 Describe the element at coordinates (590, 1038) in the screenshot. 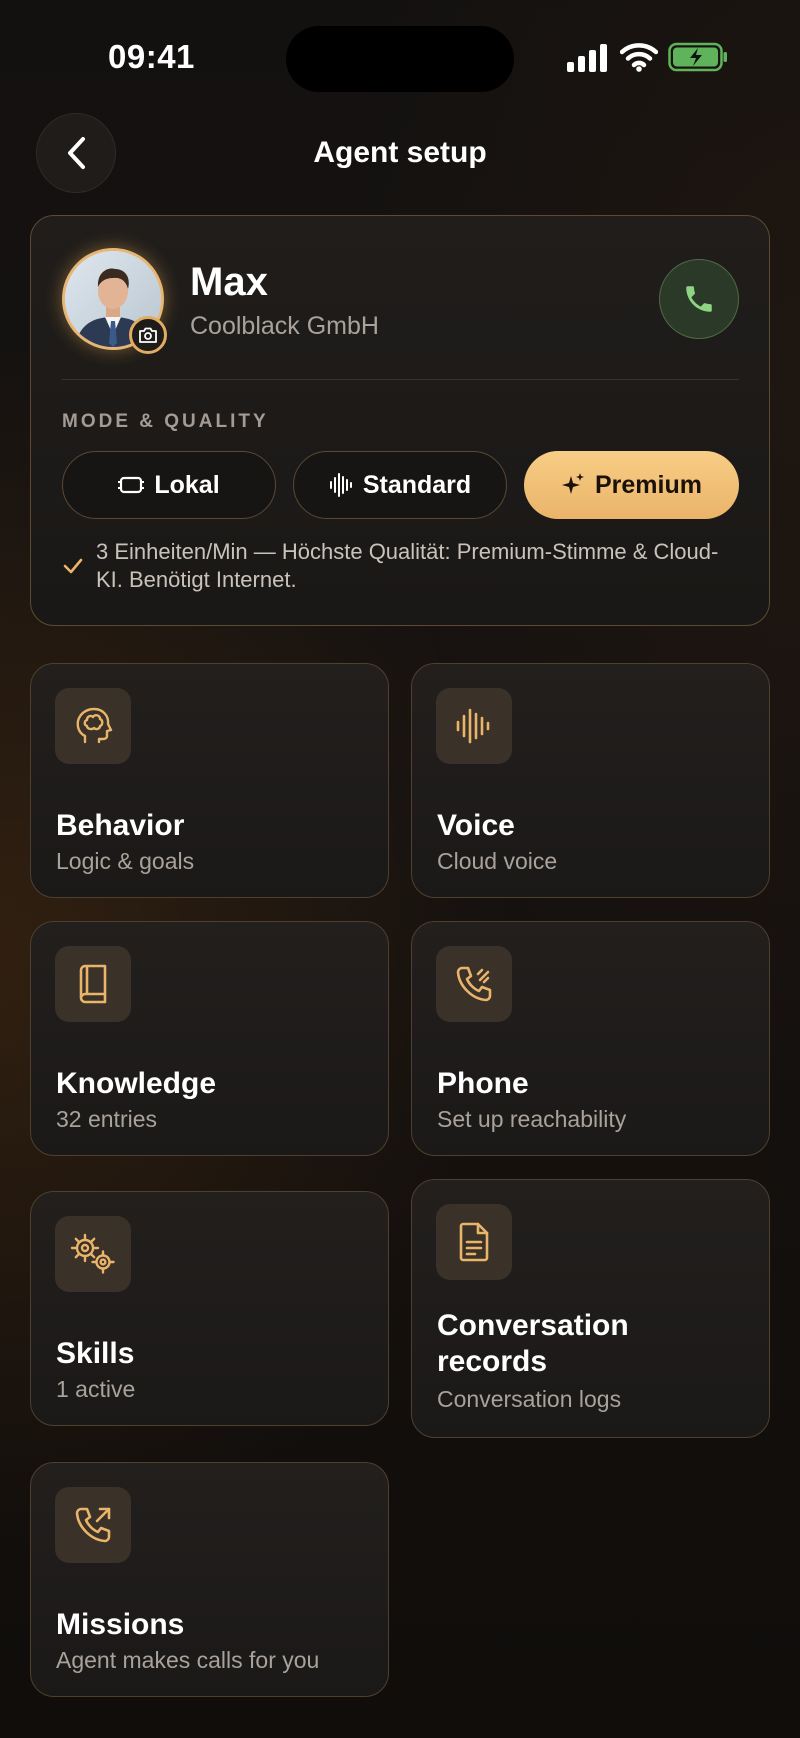

I see `tile-phone: Phone Set up reachability` at that location.